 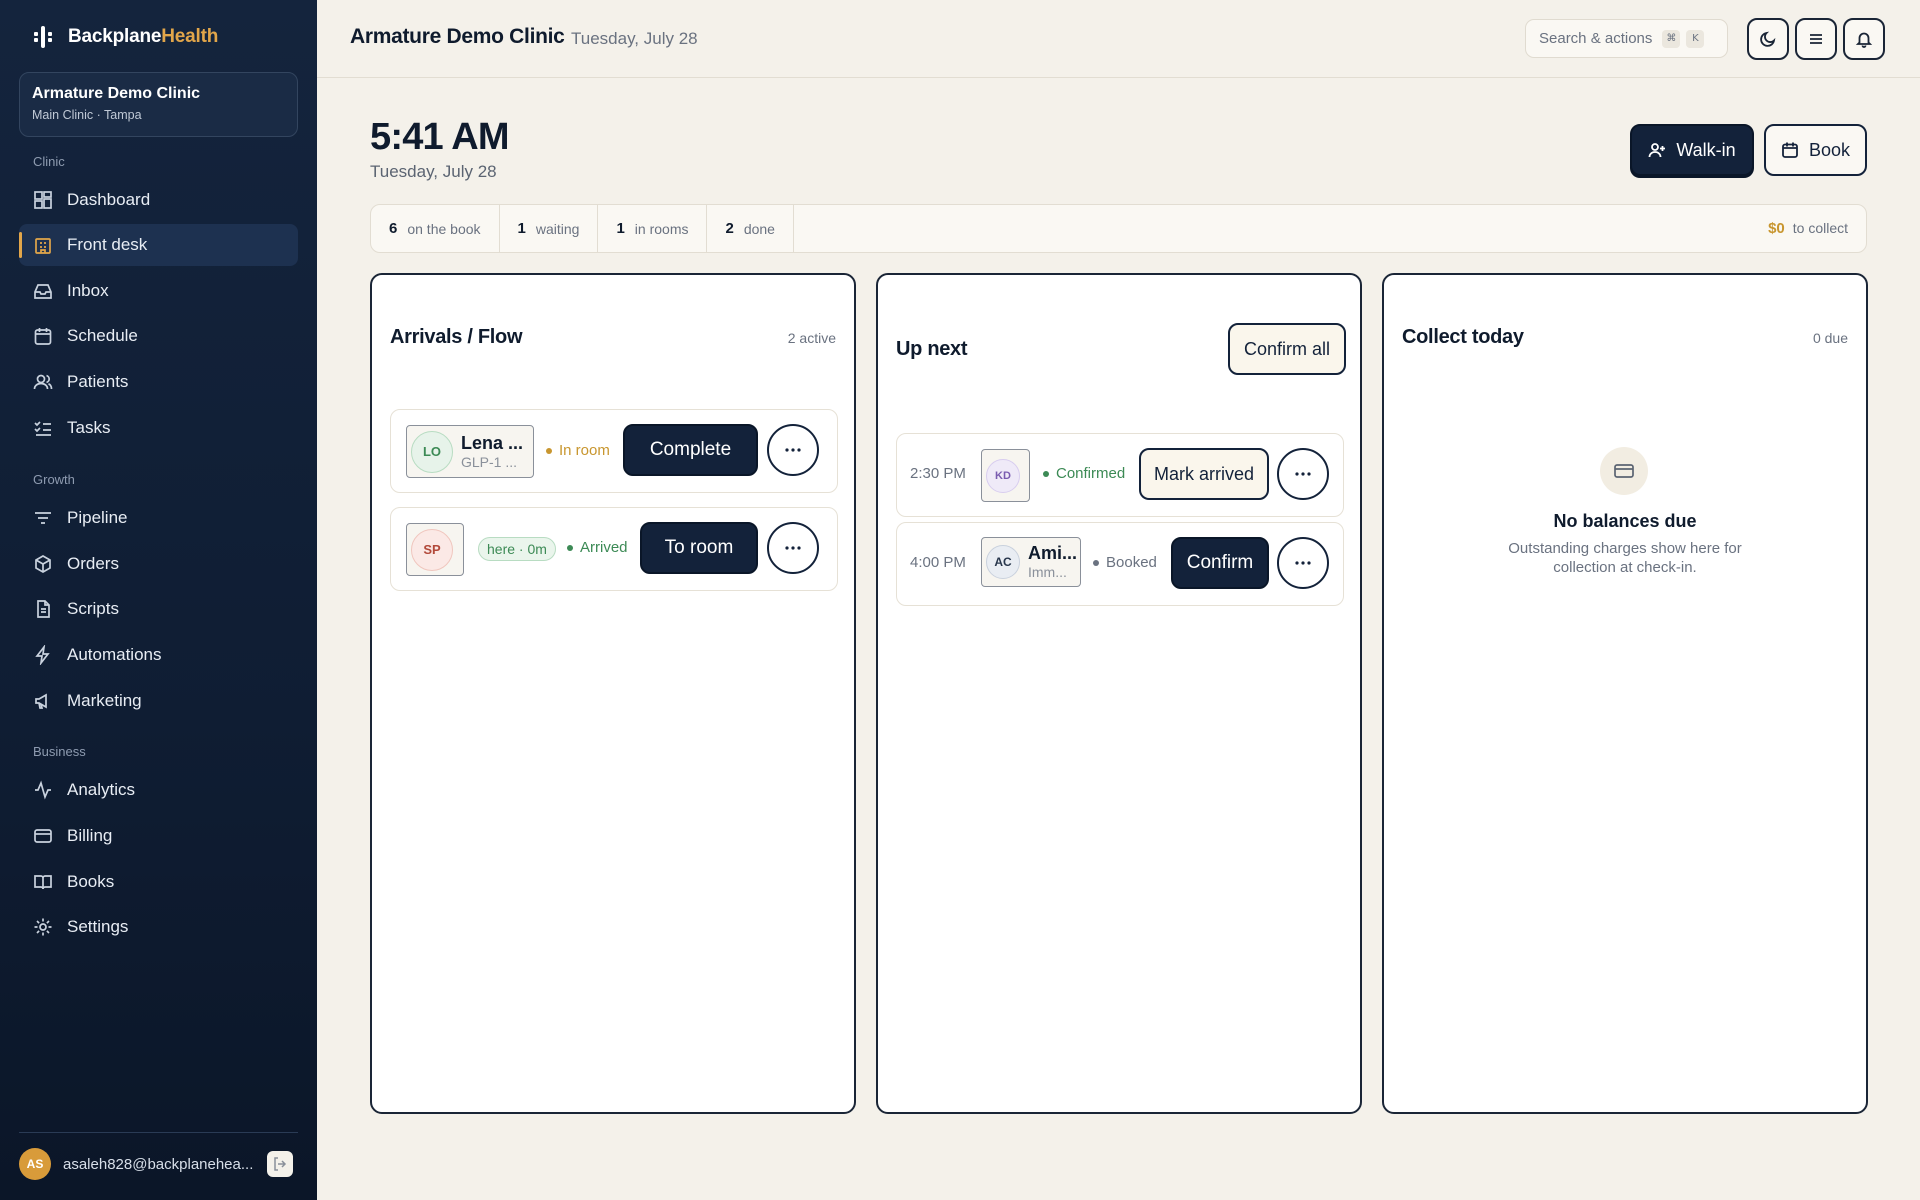 I want to click on package-icon, so click(x=43, y=564).